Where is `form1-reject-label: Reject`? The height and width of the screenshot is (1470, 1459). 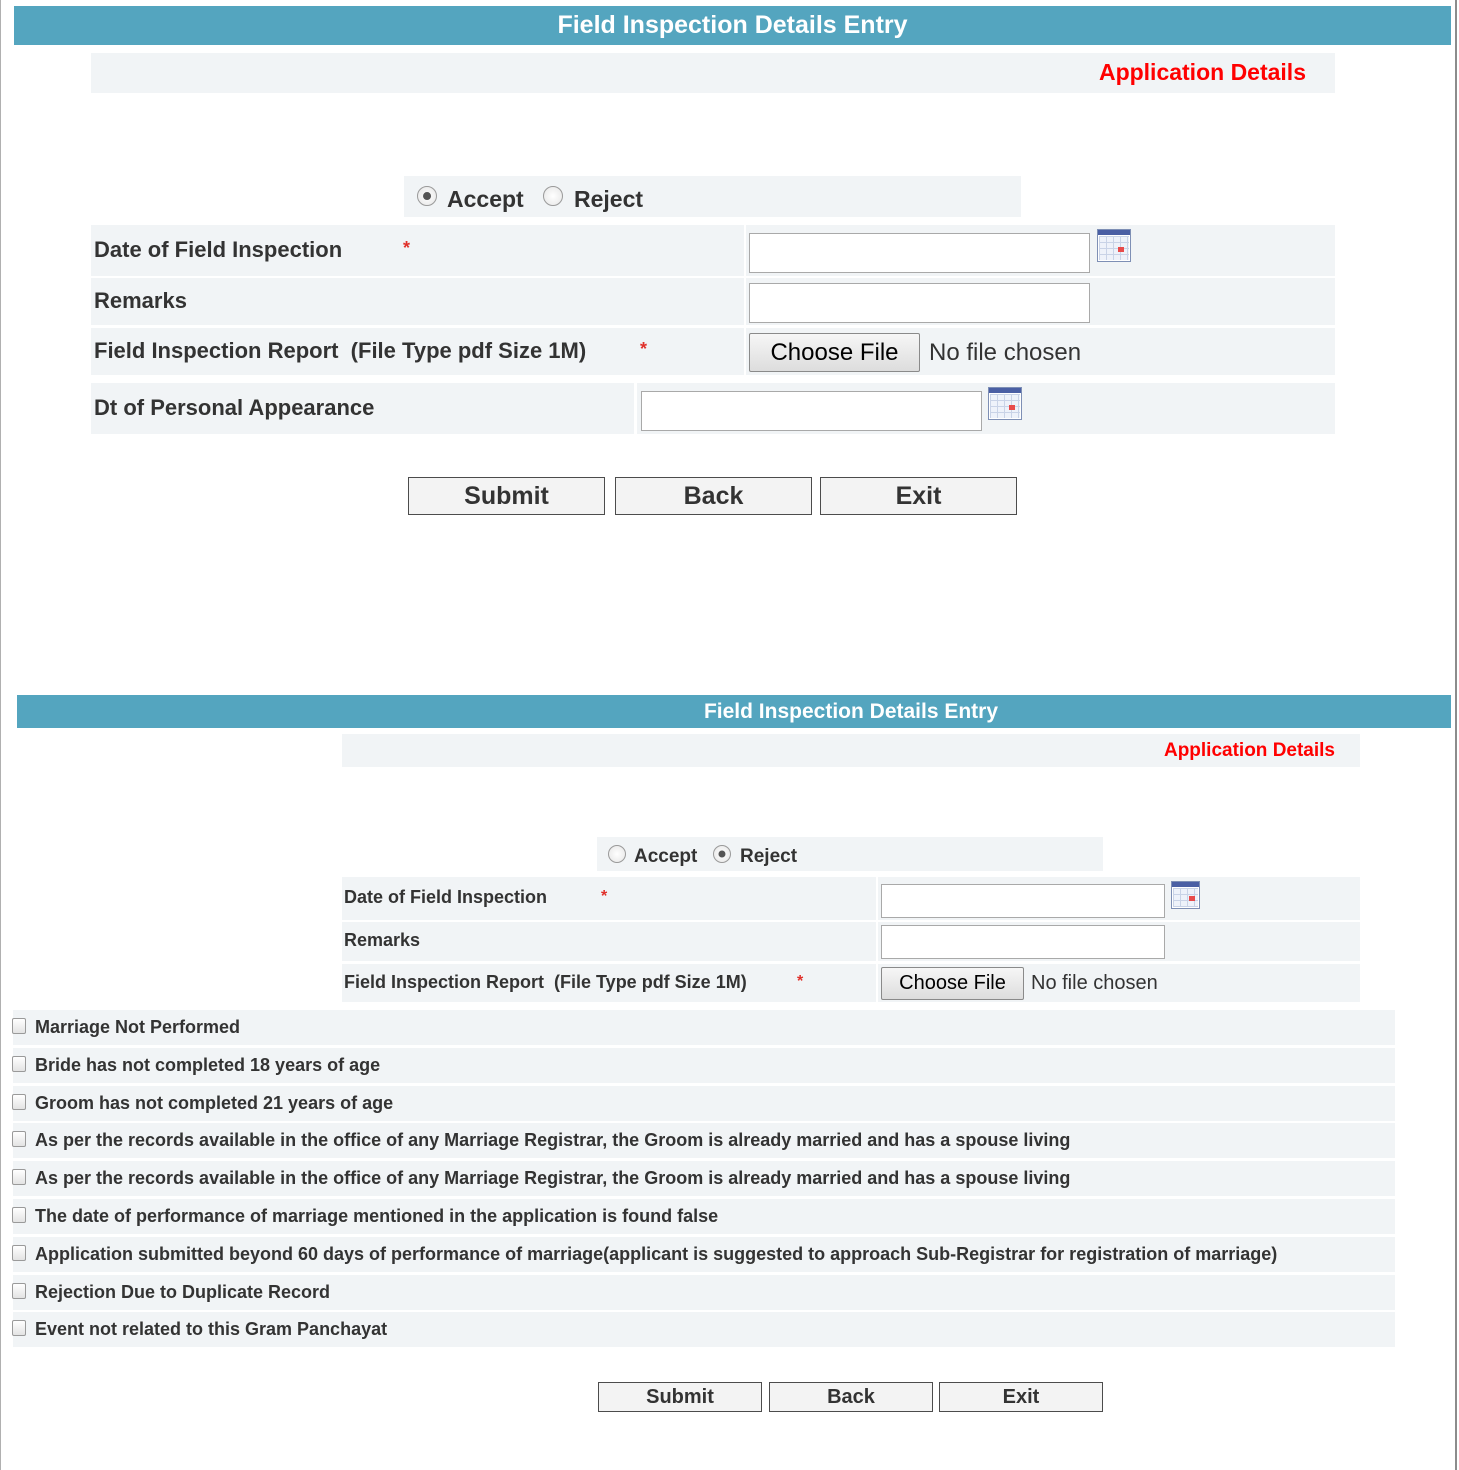 form1-reject-label: Reject is located at coordinates (608, 199).